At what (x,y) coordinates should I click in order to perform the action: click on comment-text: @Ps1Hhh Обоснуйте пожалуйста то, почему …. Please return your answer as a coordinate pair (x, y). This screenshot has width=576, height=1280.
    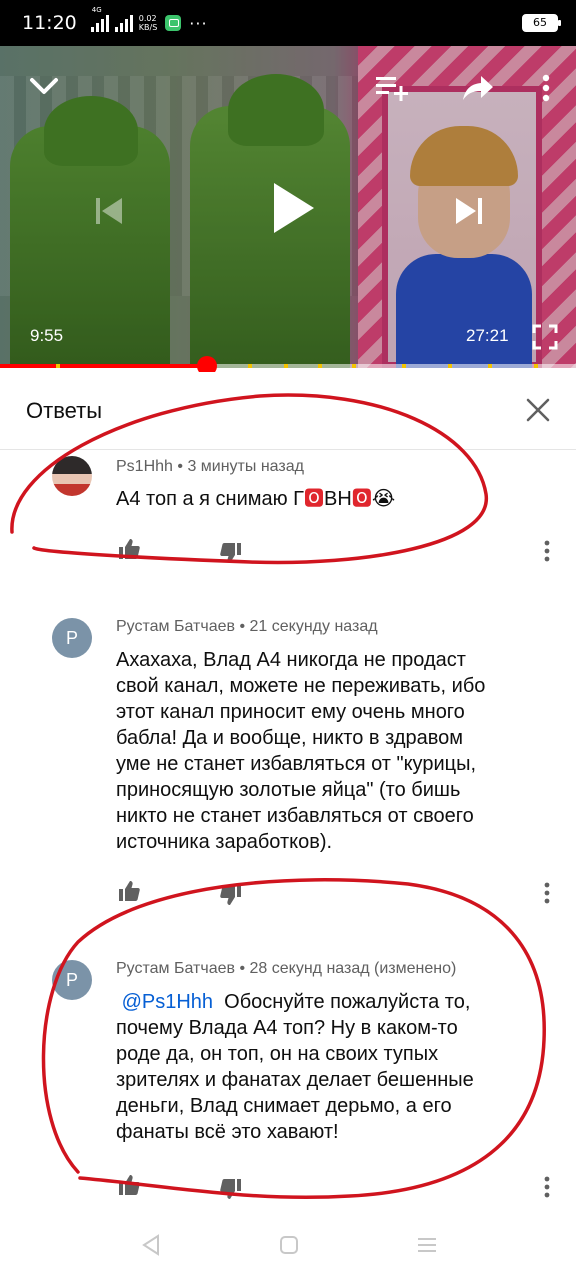
    Looking at the image, I should click on (326, 1067).